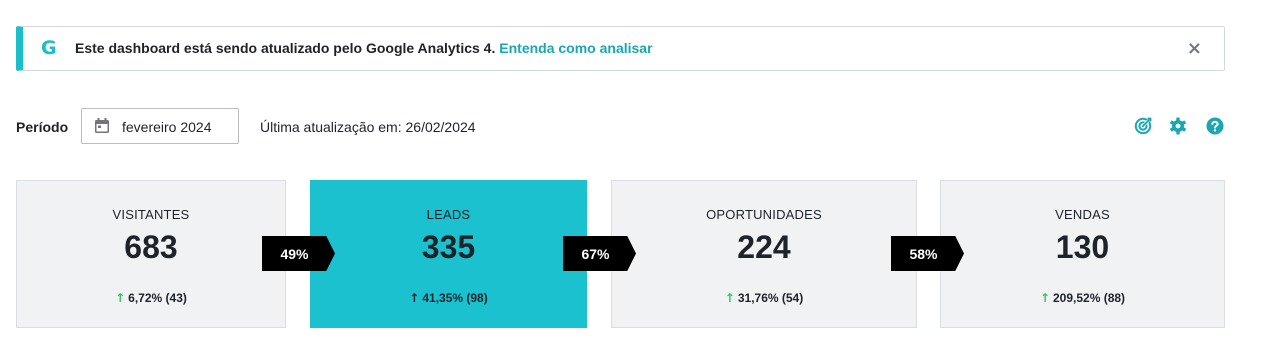 The image size is (1264, 358). I want to click on stage-value: 335, so click(448, 247).